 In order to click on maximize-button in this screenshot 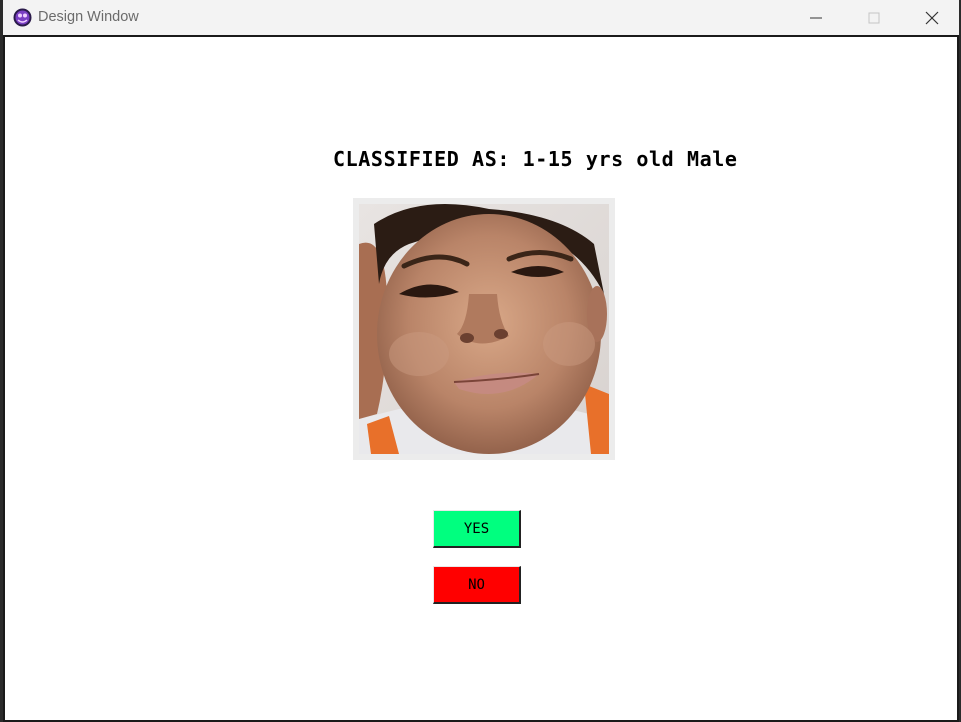, I will do `click(874, 17)`.